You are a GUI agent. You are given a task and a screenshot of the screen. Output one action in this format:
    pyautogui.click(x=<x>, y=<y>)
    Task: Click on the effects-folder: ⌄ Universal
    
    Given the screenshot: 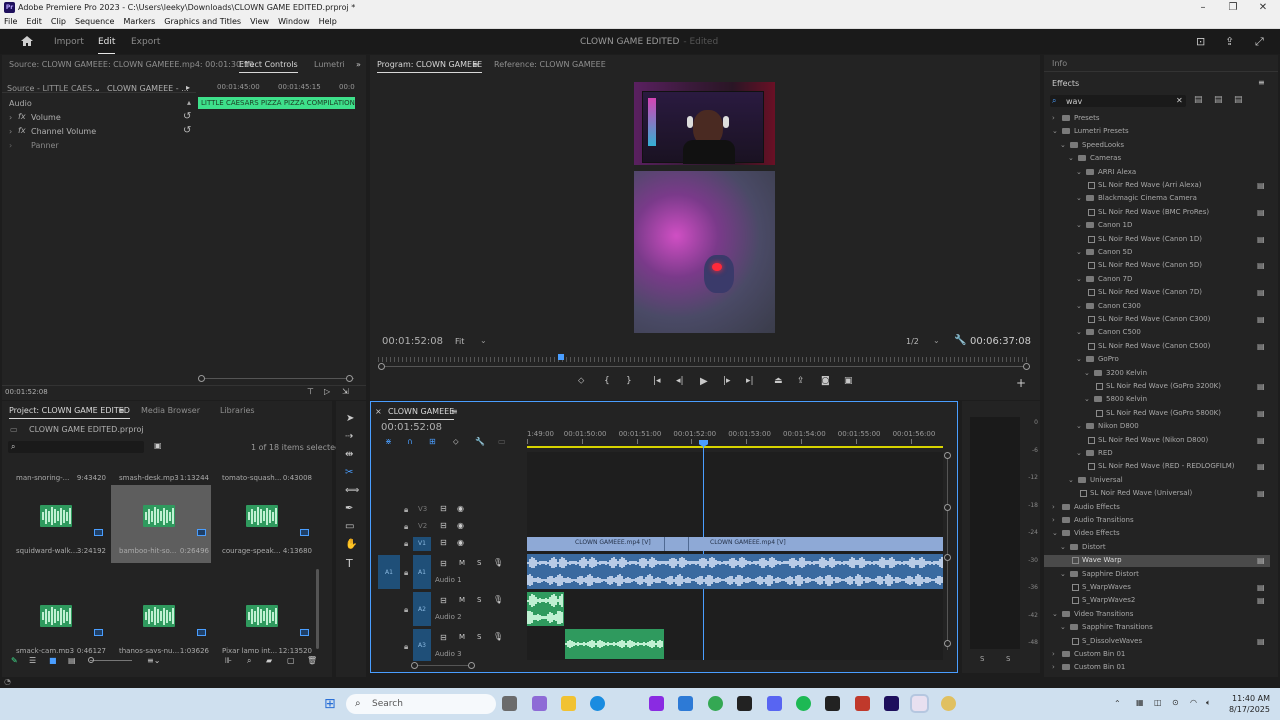 What is the action you would take?
    pyautogui.click(x=1157, y=481)
    